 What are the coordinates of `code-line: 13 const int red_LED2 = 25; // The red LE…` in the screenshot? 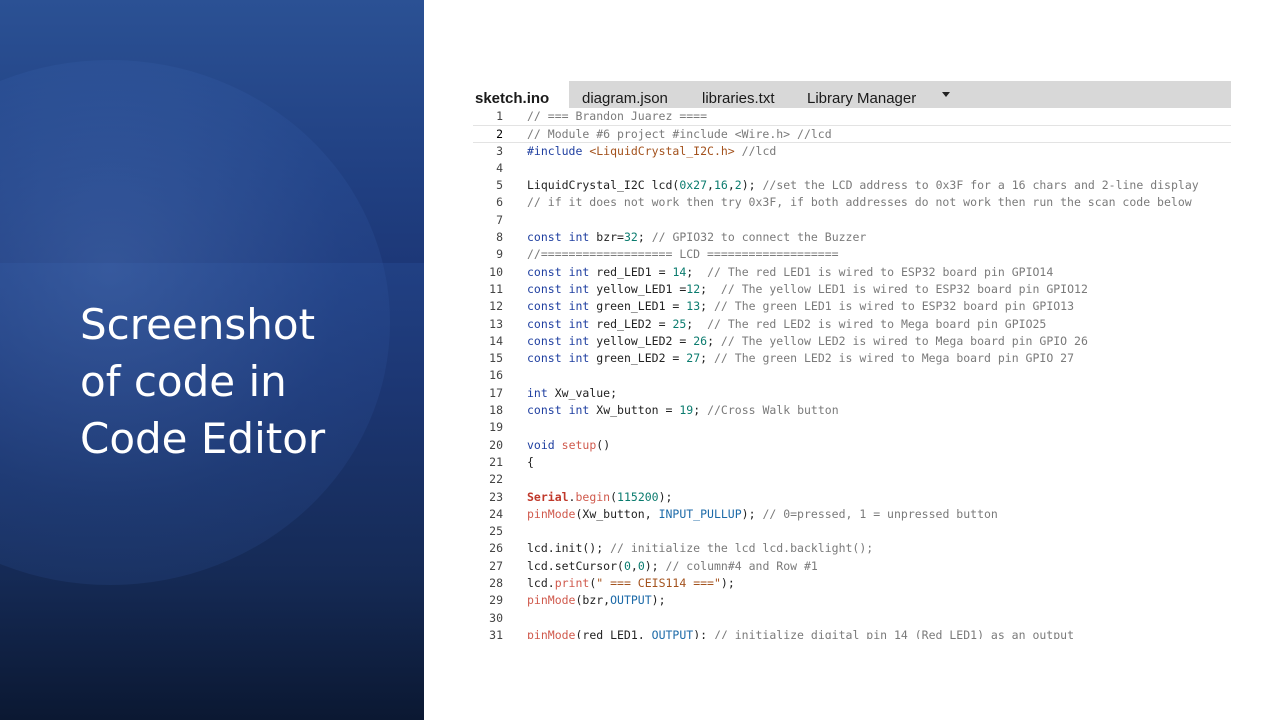 It's located at (852, 324).